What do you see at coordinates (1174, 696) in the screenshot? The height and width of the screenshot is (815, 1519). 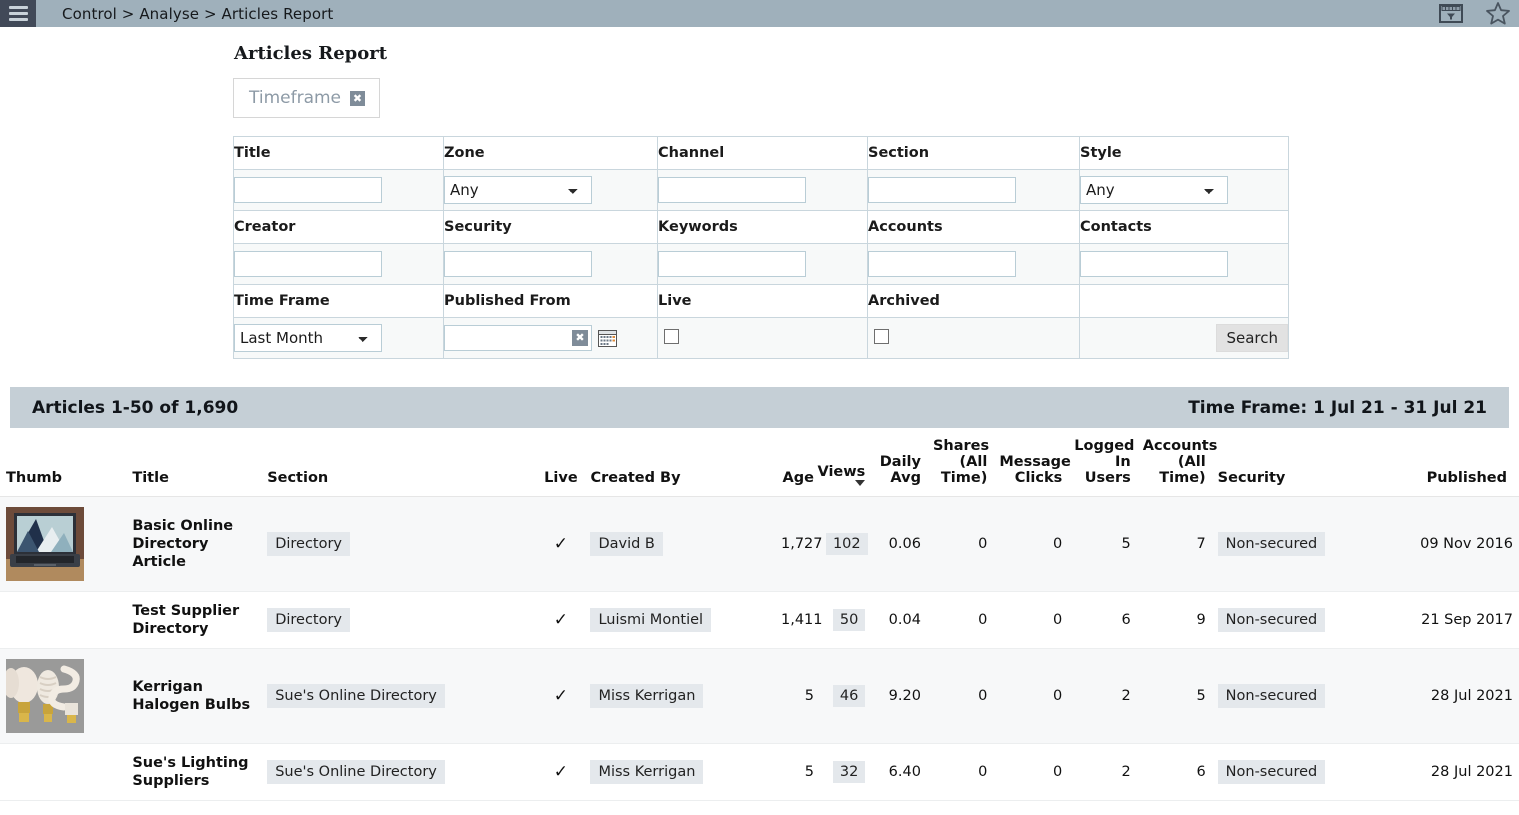 I see `cell-accounts: 5` at bounding box center [1174, 696].